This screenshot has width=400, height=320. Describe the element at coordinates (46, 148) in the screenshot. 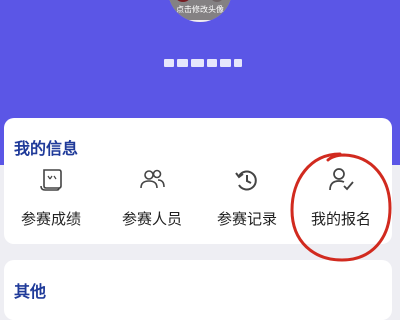

I see `my-info-title: 我的信息` at that location.